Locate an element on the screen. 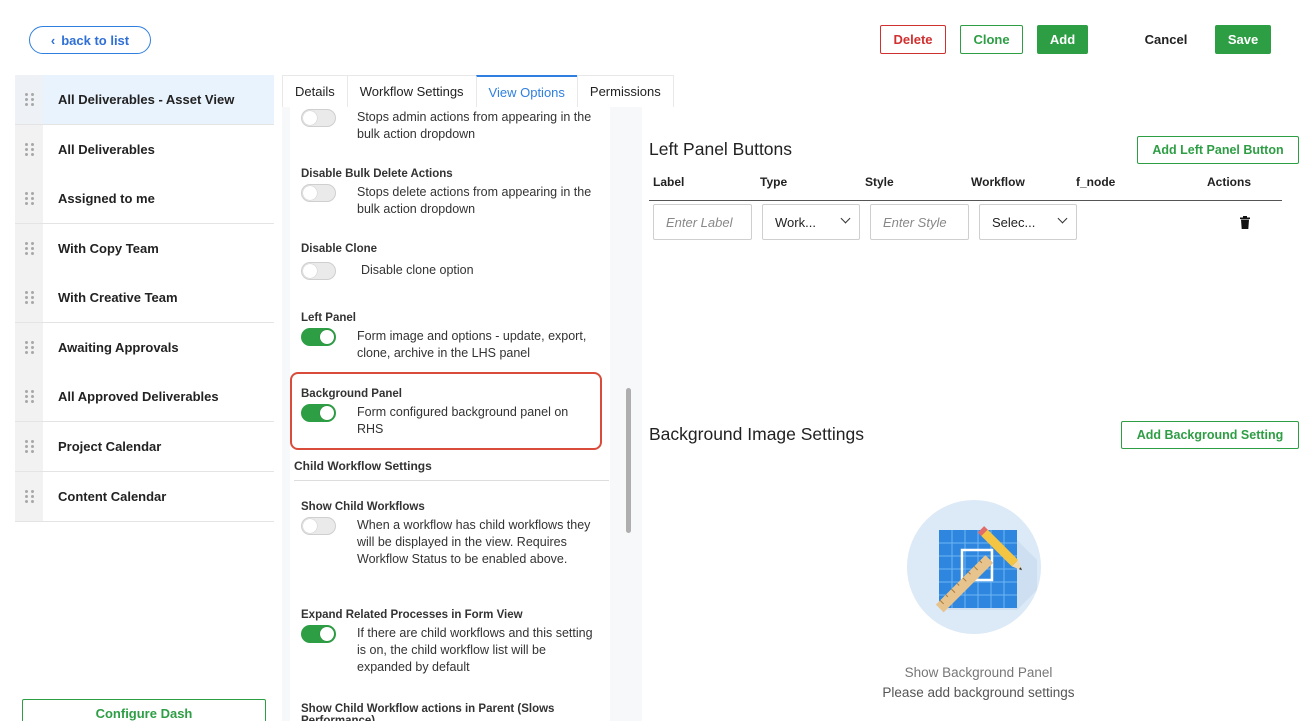  tab-workflow-settings: Workflow Settings is located at coordinates (411, 91).